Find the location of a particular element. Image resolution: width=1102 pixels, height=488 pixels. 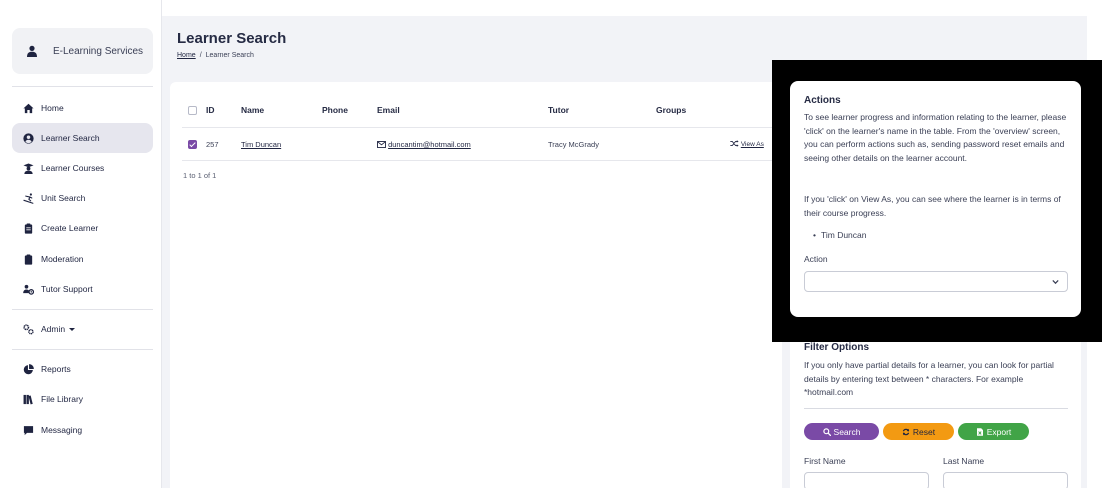

filter-divider is located at coordinates (936, 408).